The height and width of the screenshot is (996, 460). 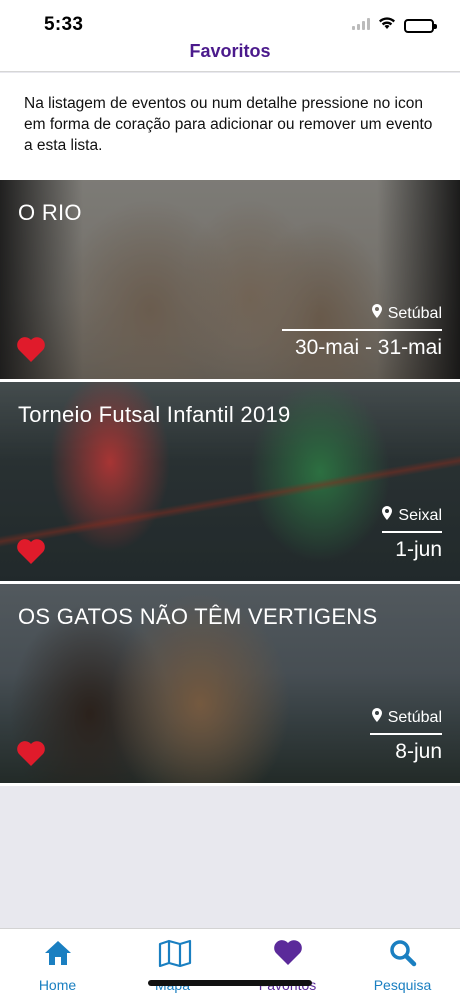 I want to click on event-location: Seixal, so click(x=412, y=515).